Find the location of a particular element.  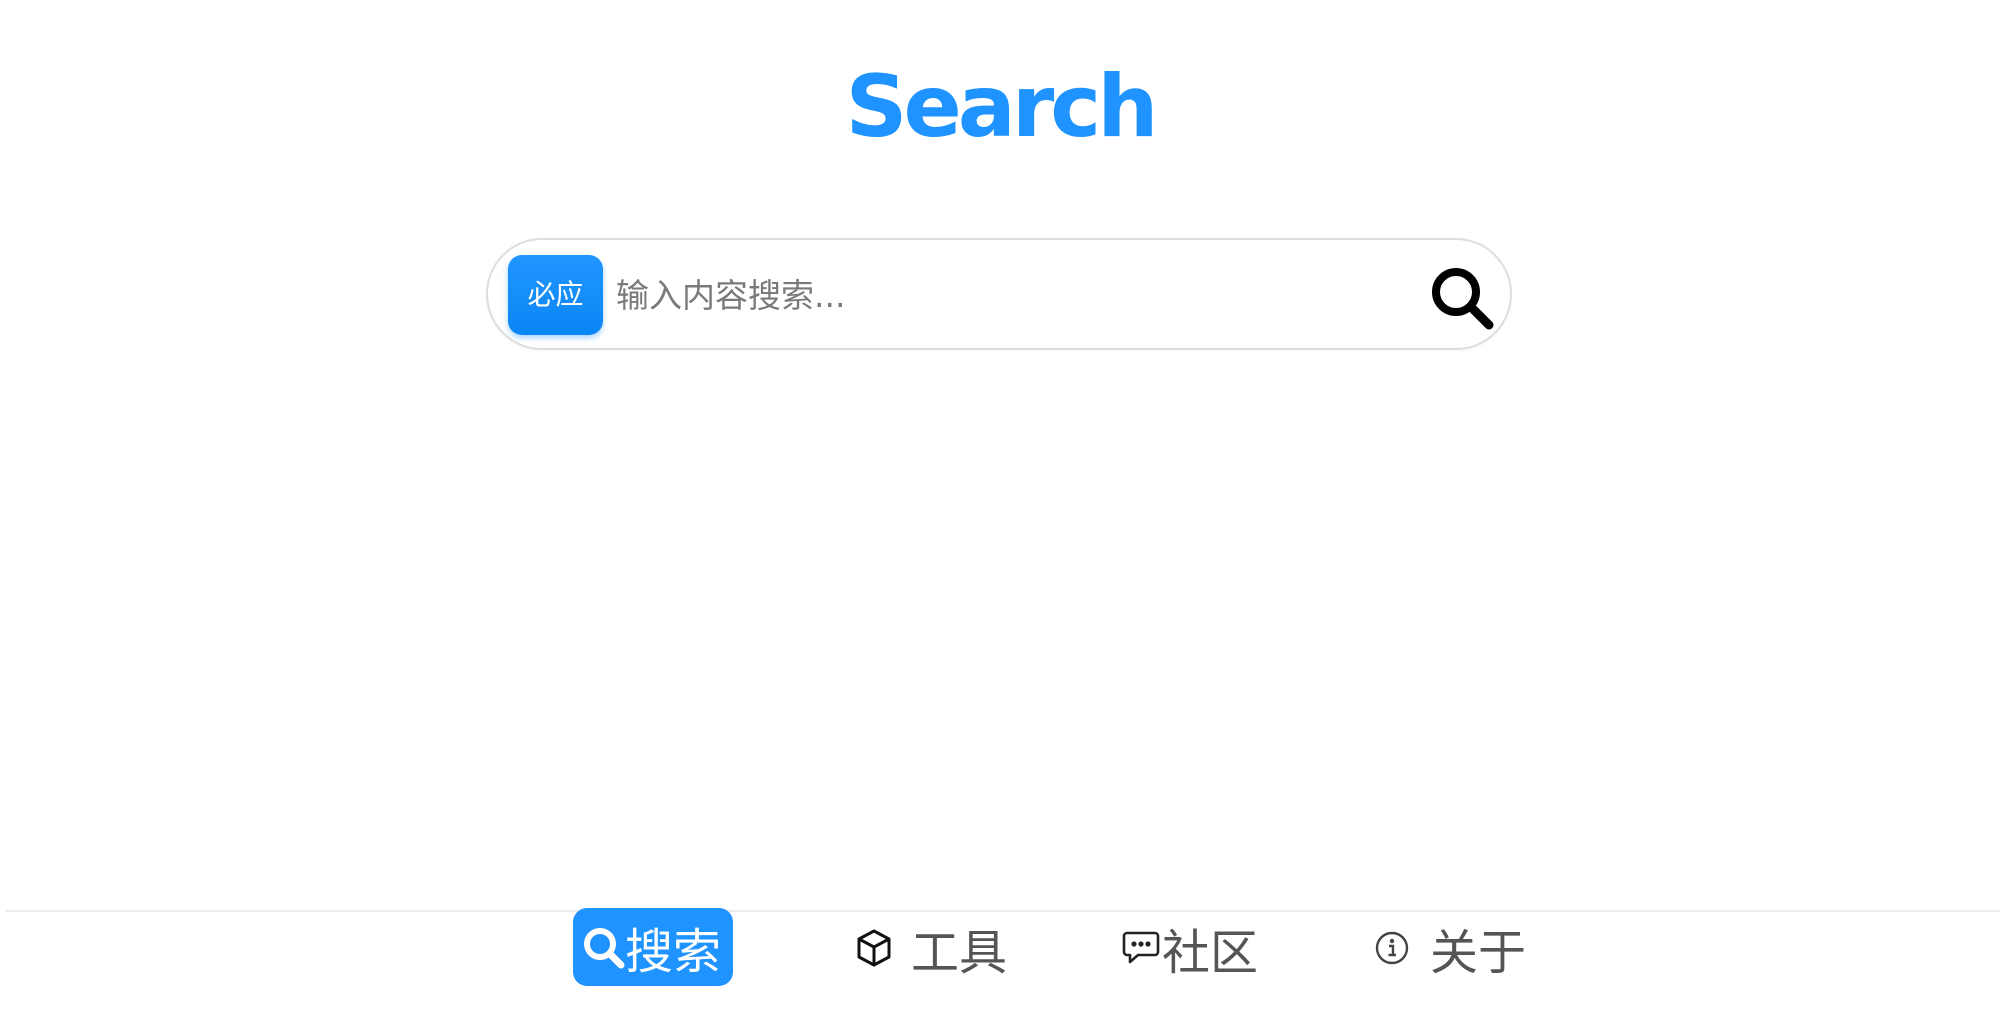

nav-item-label: 搜索 is located at coordinates (673, 952).